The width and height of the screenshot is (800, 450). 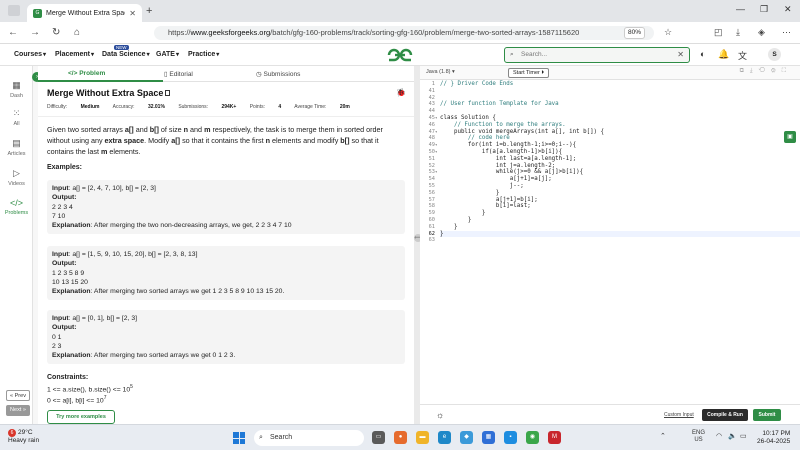 I want to click on more-options-icon: ⋯, so click(x=786, y=32).